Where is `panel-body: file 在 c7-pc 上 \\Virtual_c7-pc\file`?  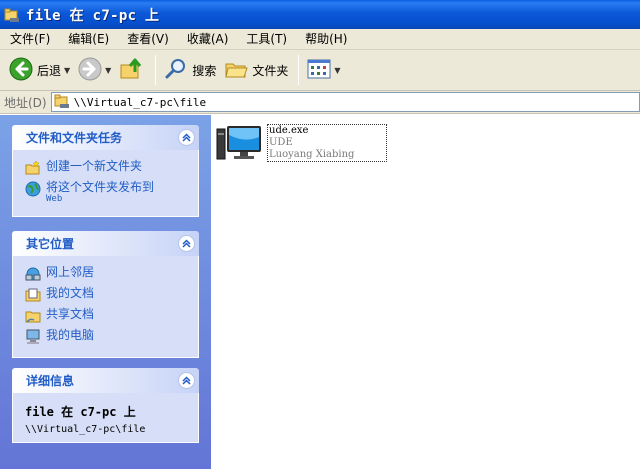 panel-body: file 在 c7-pc 上 \\Virtual_c7-pc\file is located at coordinates (105, 418).